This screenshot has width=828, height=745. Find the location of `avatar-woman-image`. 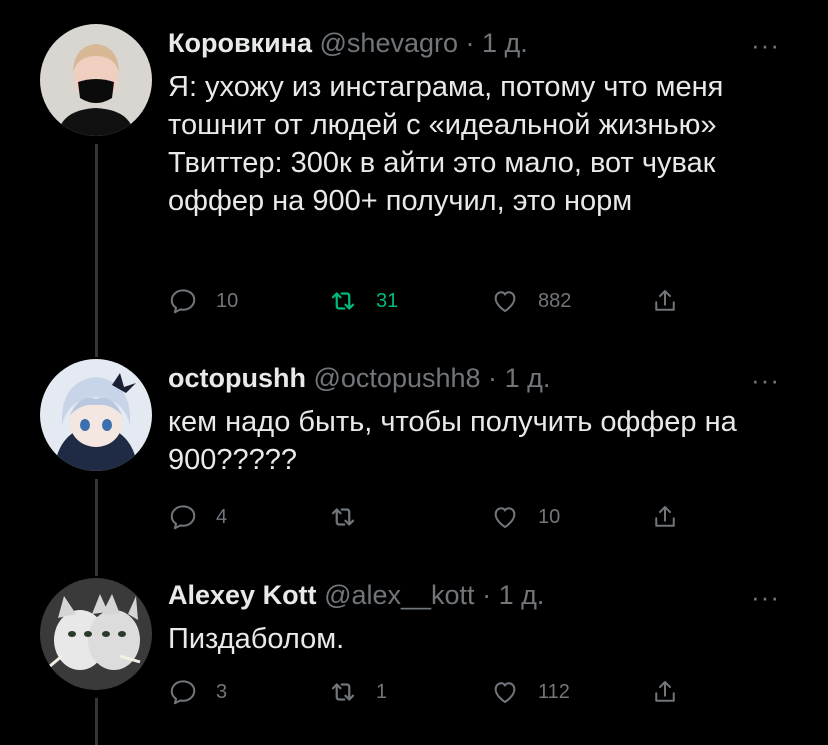

avatar-woman-image is located at coordinates (96, 80).